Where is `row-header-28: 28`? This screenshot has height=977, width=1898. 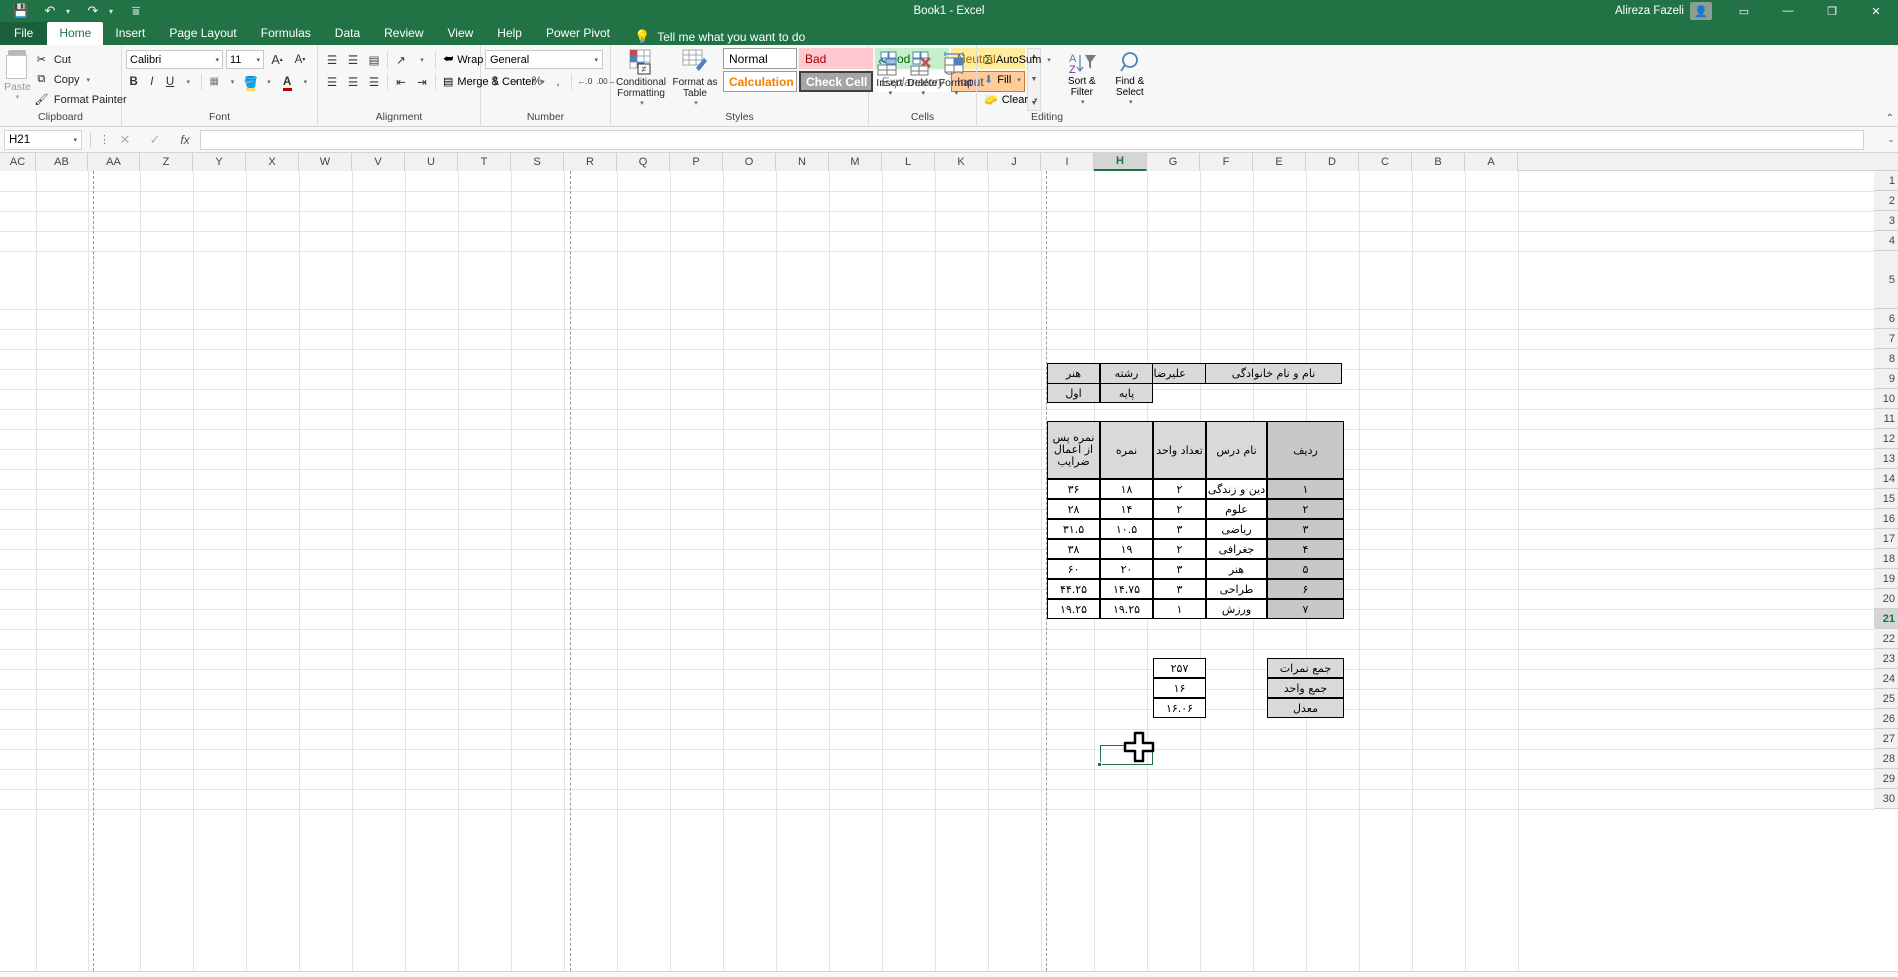 row-header-28: 28 is located at coordinates (1886, 759).